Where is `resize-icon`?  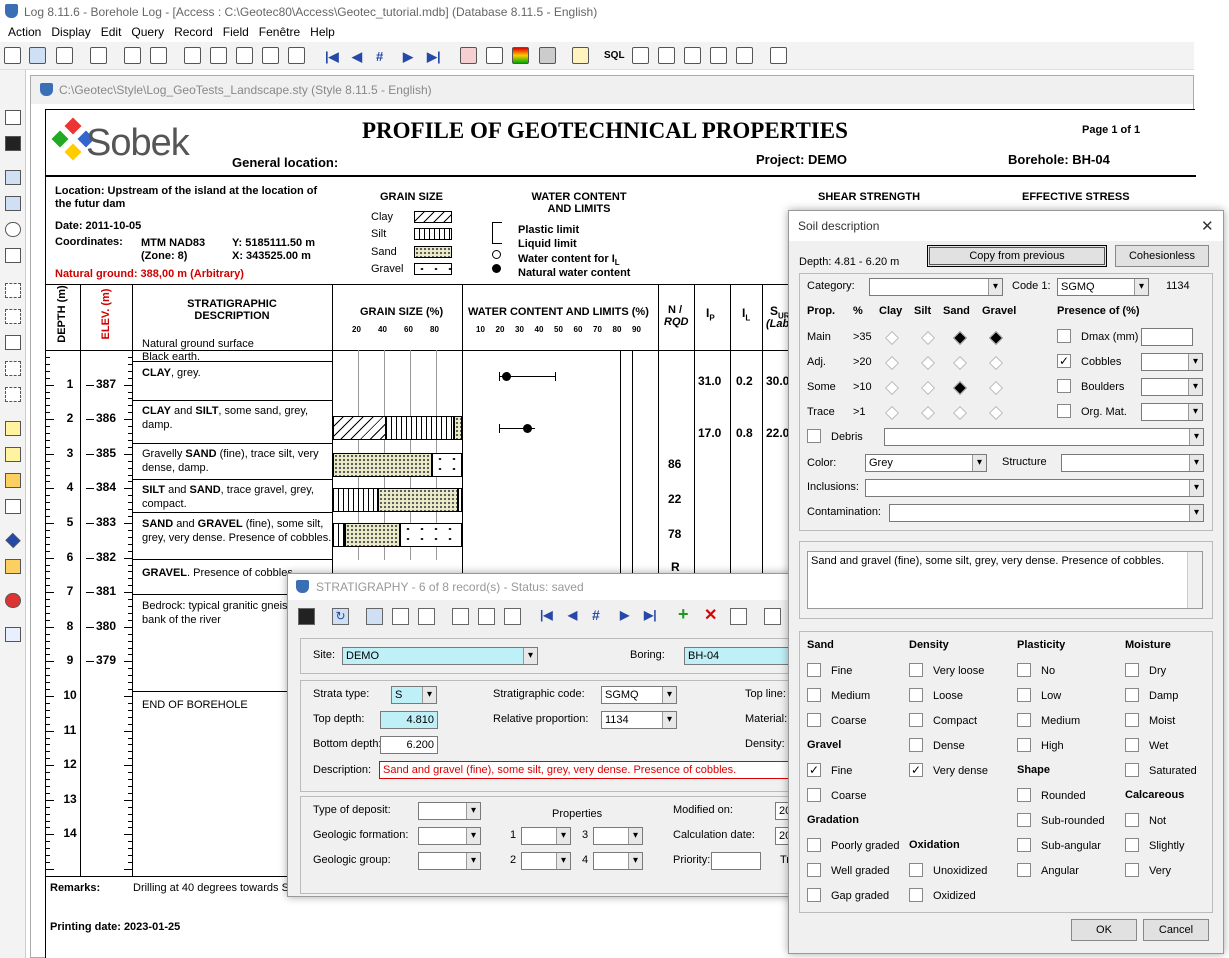
resize-icon is located at coordinates (13, 368).